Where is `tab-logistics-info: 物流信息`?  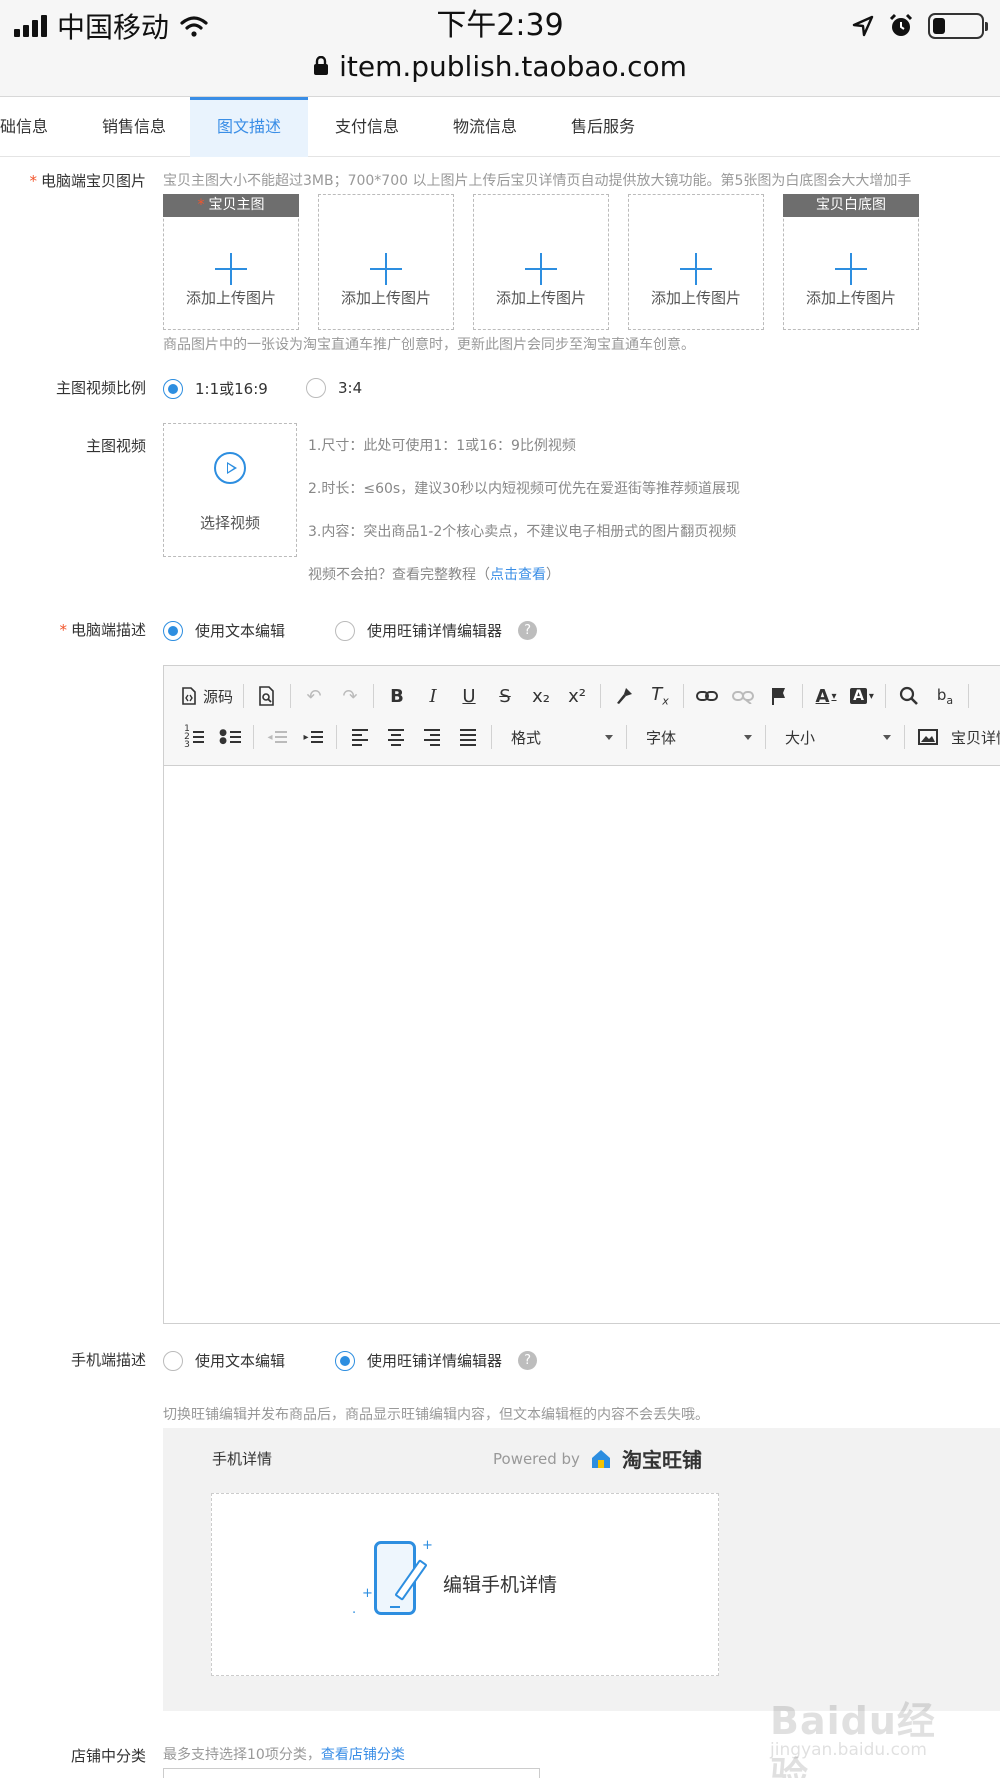 tab-logistics-info: 物流信息 is located at coordinates (485, 127).